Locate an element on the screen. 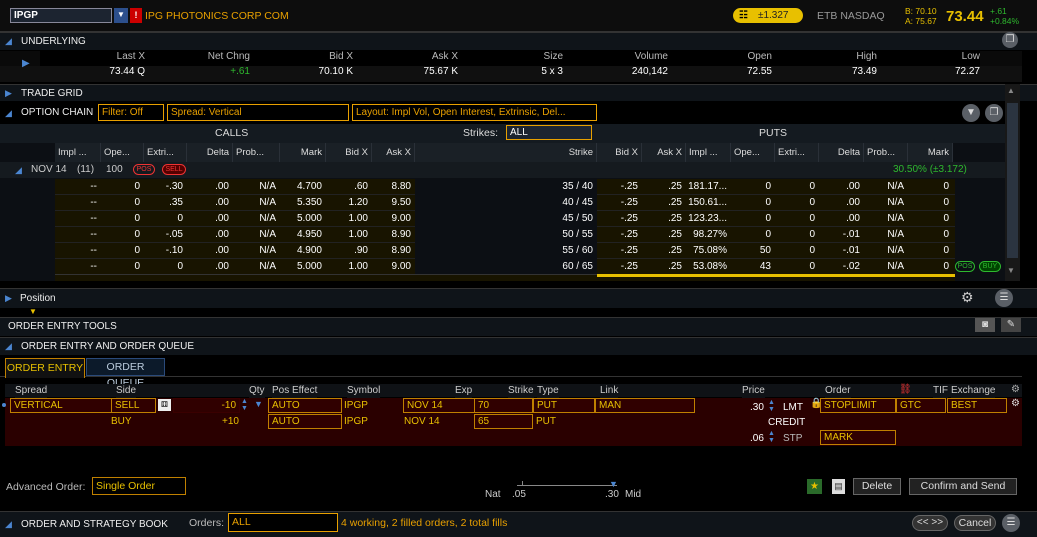 Image resolution: width=1037 pixels, height=537 pixels. put-cell: 75.08% is located at coordinates (708, 251).